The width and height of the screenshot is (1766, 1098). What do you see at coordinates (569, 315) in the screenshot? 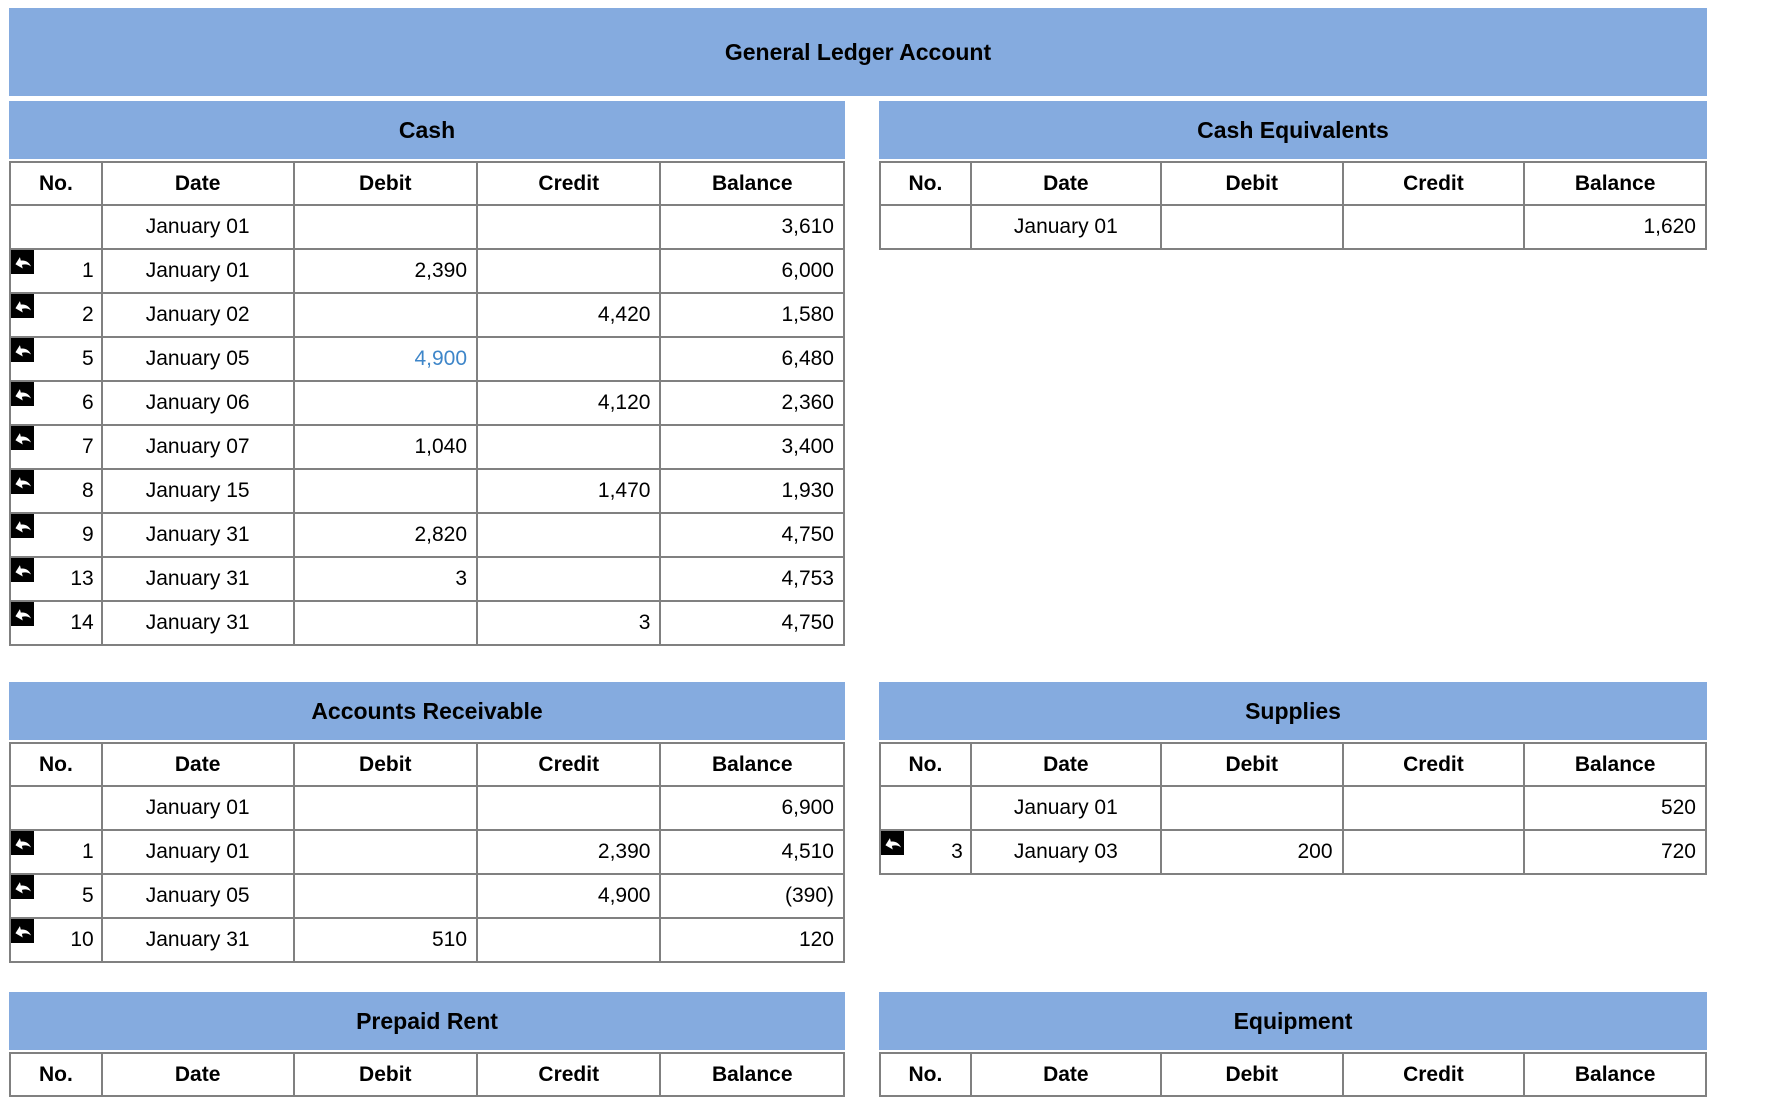
I see `cell-credit: 4,420` at bounding box center [569, 315].